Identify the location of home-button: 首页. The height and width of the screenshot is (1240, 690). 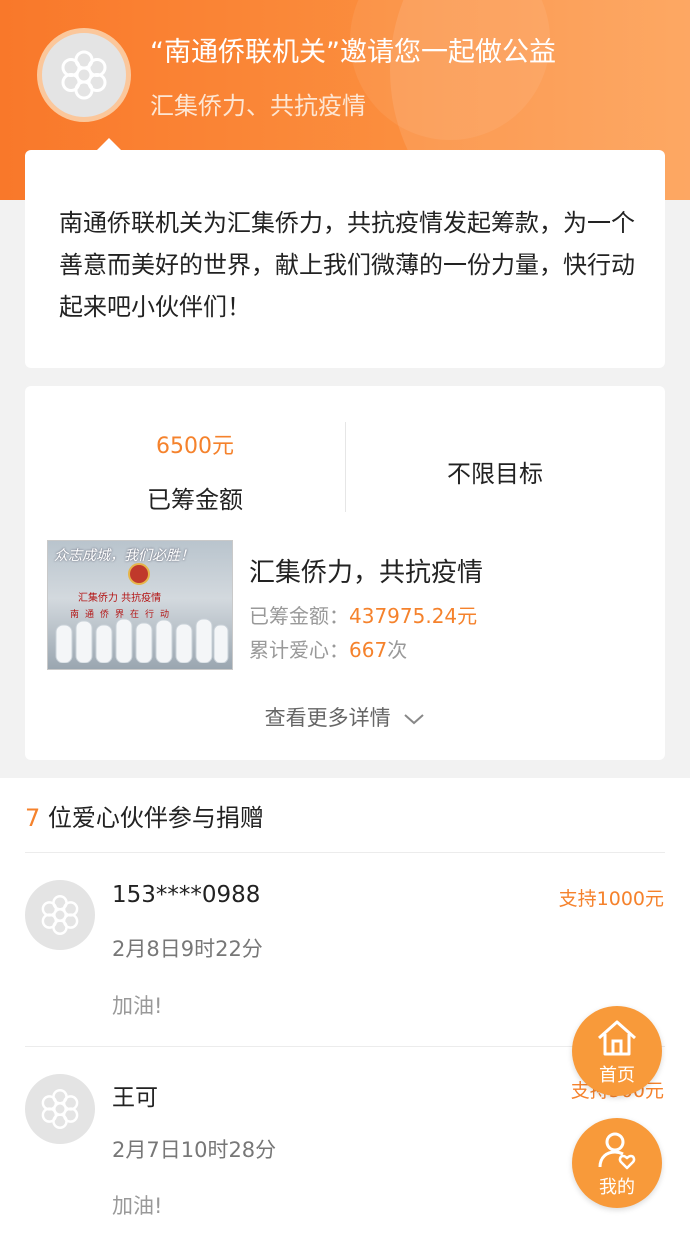
(617, 1051).